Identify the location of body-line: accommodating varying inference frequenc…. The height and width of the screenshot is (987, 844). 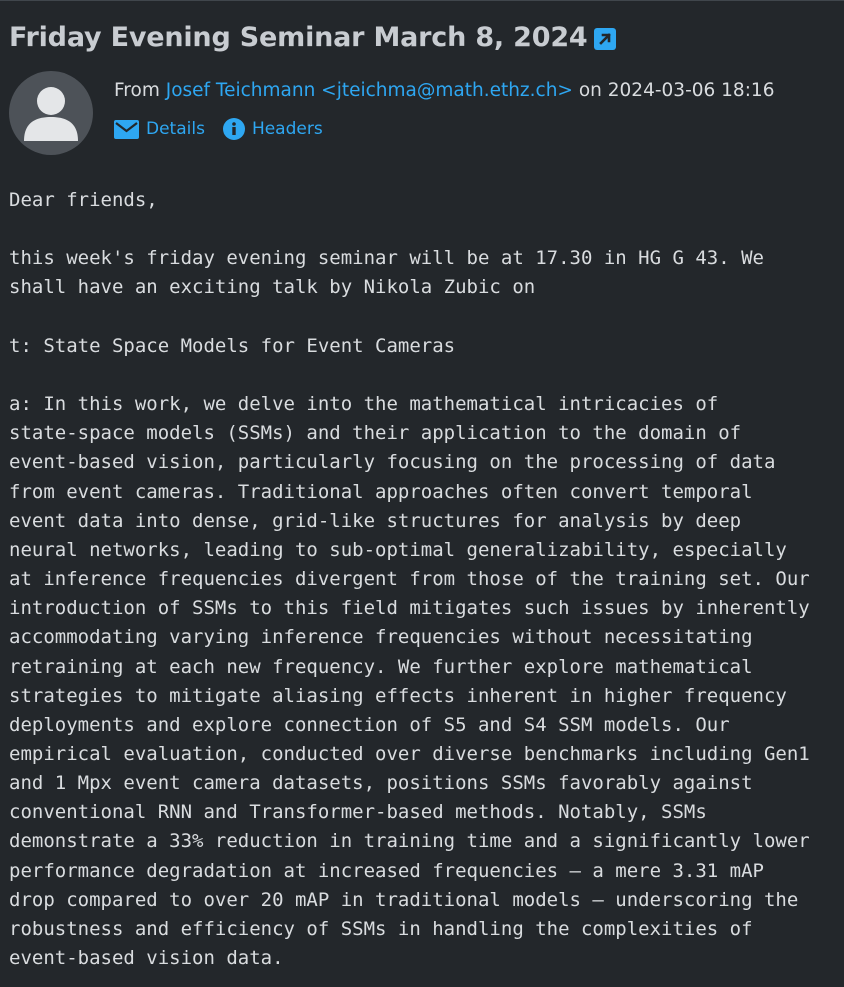
(381, 637).